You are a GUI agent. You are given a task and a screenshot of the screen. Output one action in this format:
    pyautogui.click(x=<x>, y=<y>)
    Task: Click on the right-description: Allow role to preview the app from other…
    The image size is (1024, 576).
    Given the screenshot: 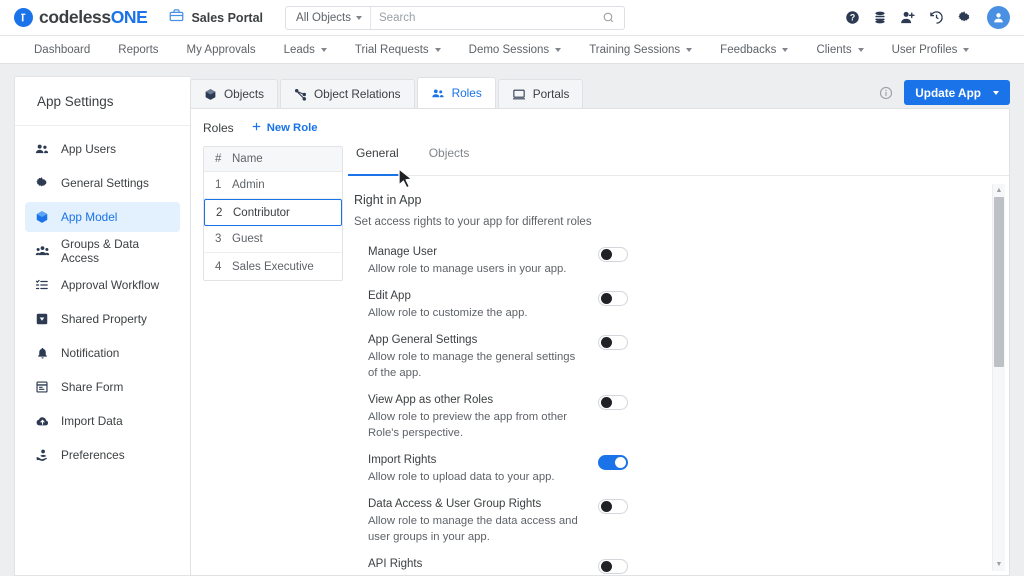 What is the action you would take?
    pyautogui.click(x=468, y=425)
    